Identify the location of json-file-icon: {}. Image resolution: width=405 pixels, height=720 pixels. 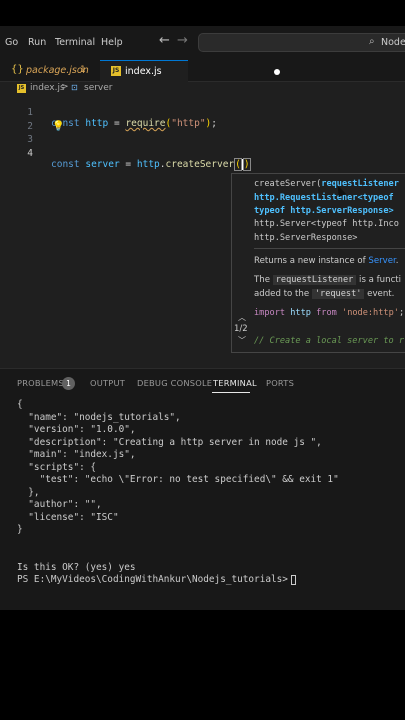
(17, 69).